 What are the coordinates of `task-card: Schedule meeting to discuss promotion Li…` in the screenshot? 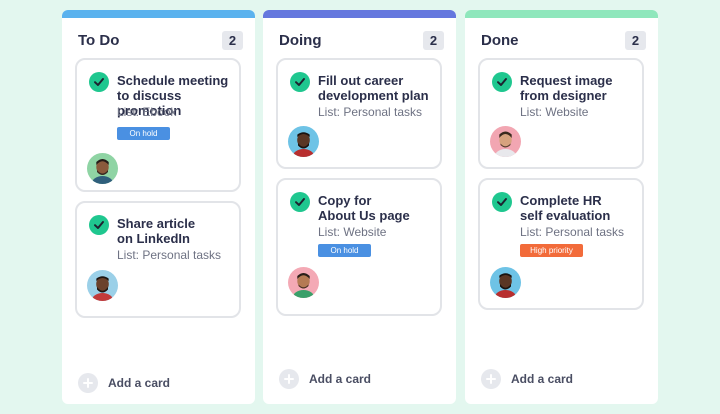 It's located at (158, 125).